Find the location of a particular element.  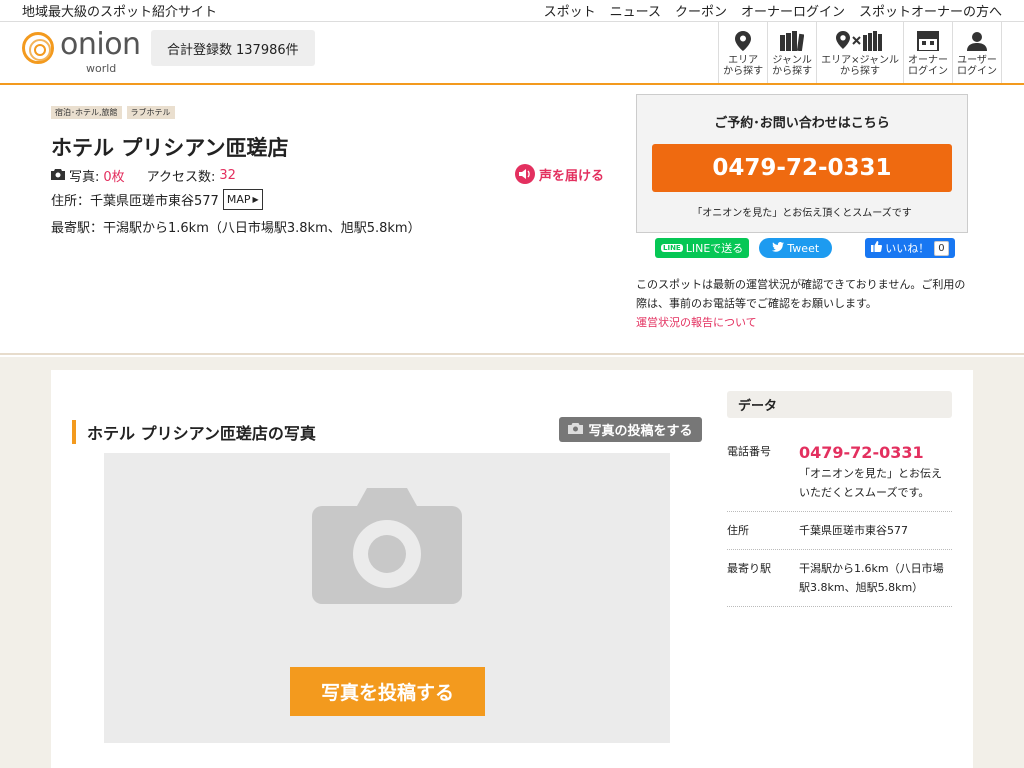

data-row-address: 住所 千葉県匝瑳市東谷577 is located at coordinates (839, 531).